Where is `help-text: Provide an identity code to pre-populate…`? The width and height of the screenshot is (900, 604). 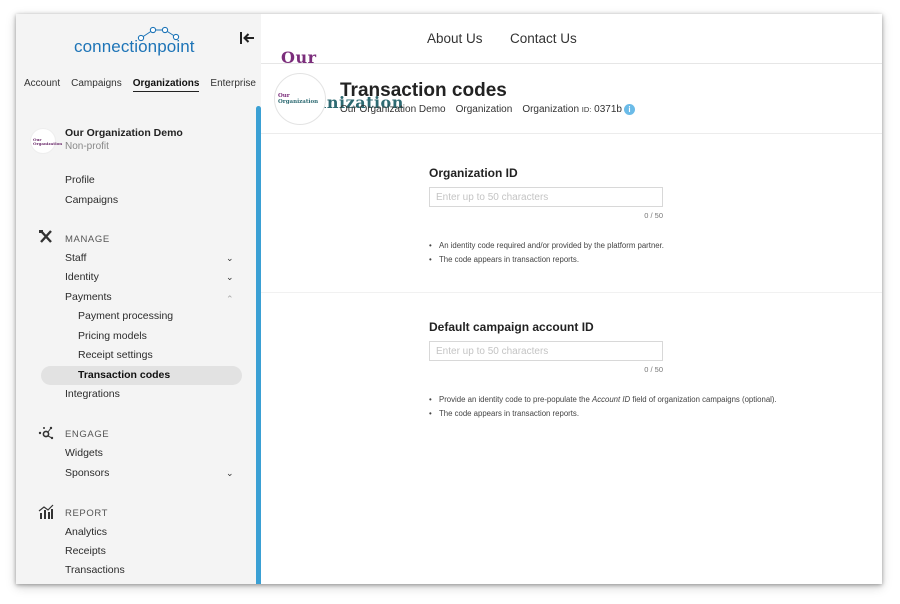 help-text: Provide an identity code to pre-populate… is located at coordinates (516, 399).